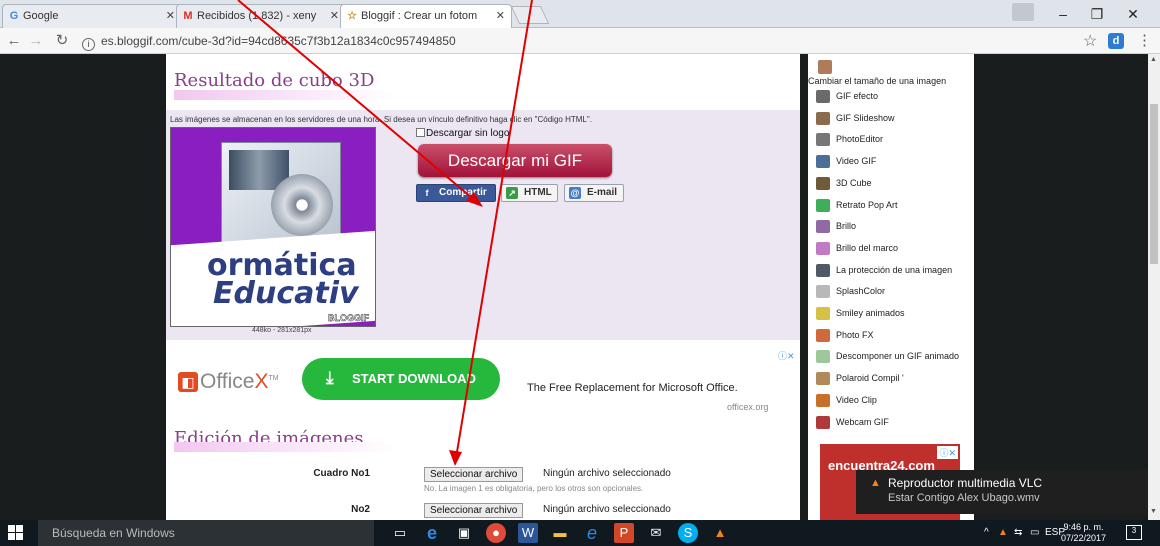 This screenshot has width=1160, height=546. What do you see at coordinates (592, 533) in the screenshot?
I see `internet-explorer-icon: e` at bounding box center [592, 533].